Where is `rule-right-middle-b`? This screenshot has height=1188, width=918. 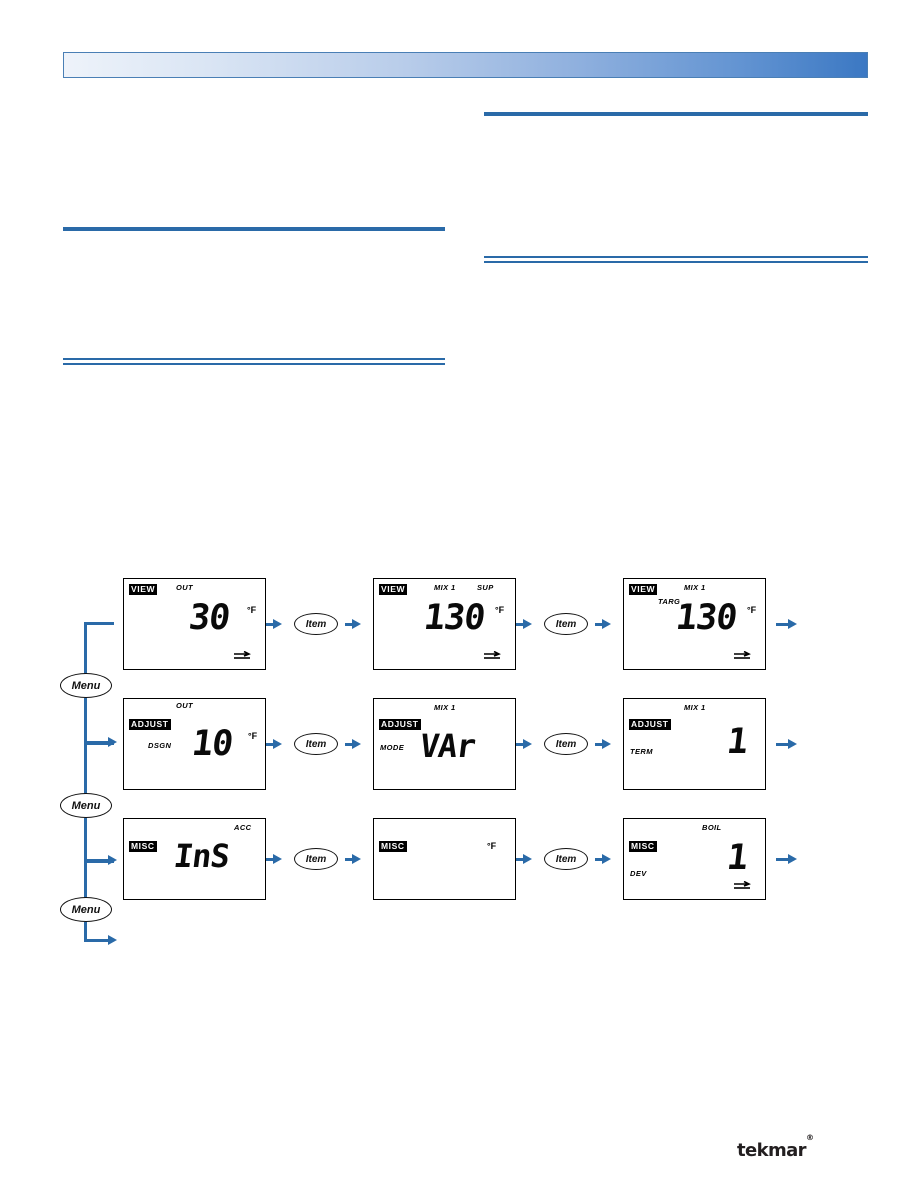
rule-right-middle-b is located at coordinates (676, 262).